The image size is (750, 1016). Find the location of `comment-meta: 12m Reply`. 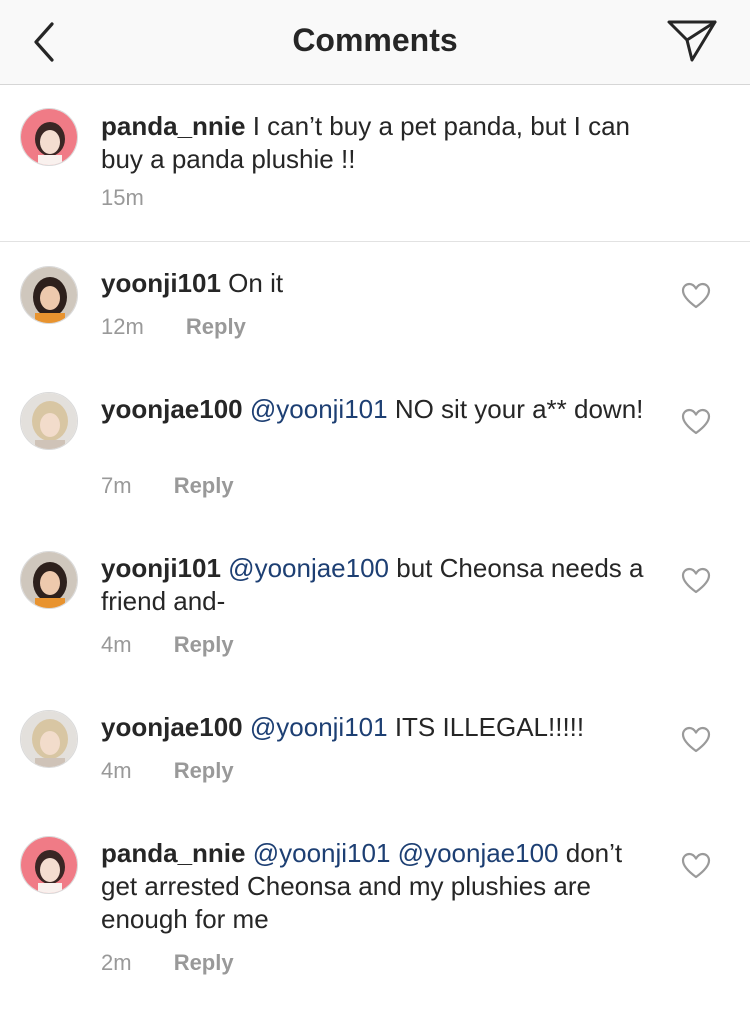

comment-meta: 12m Reply is located at coordinates (173, 327).